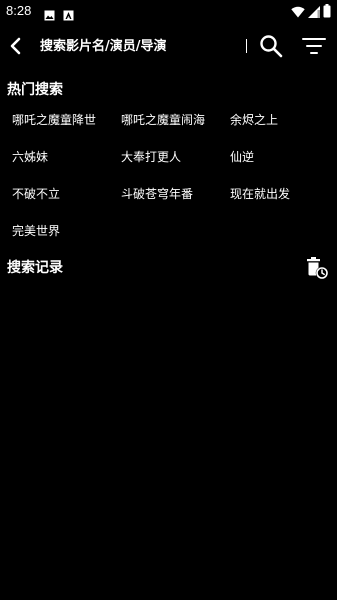 This screenshot has width=337, height=600. What do you see at coordinates (298, 12) in the screenshot?
I see `wifi-icon` at bounding box center [298, 12].